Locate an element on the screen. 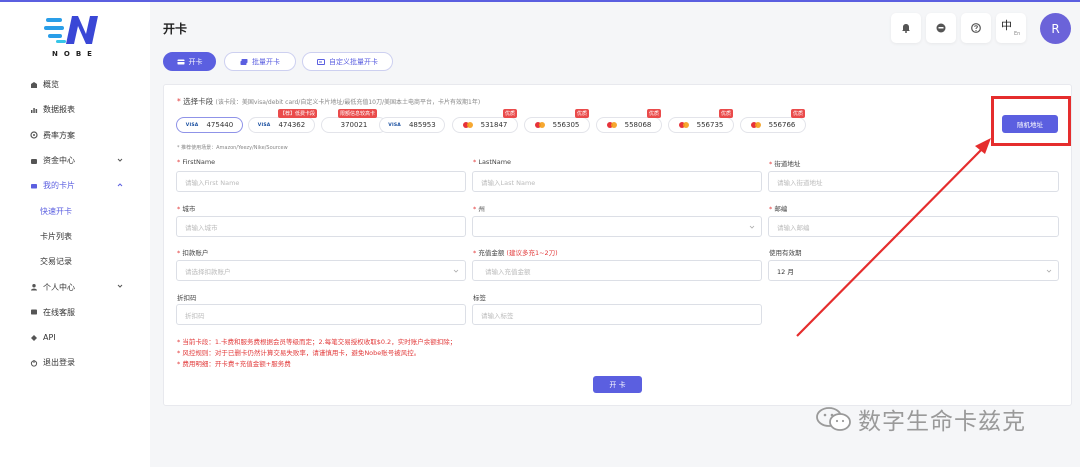 The height and width of the screenshot is (467, 1080). tab-custom-batch-open: 自定义批量开卡 is located at coordinates (347, 61).